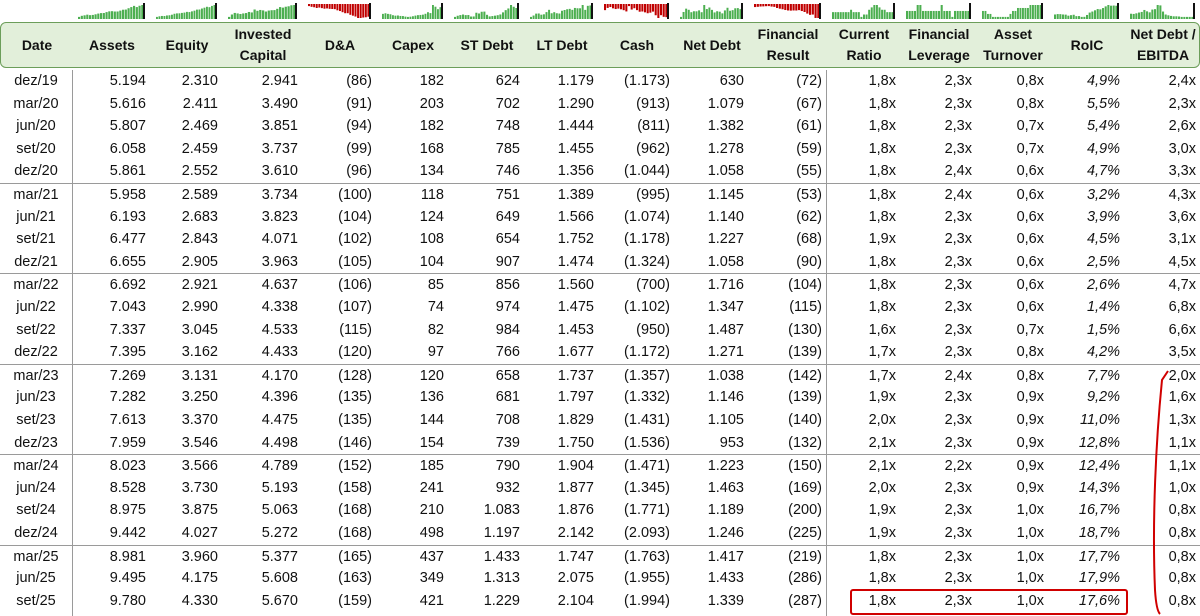 This screenshot has width=1200, height=616. Describe the element at coordinates (127, 103) in the screenshot. I see `cell-assets: 5.616` at that location.